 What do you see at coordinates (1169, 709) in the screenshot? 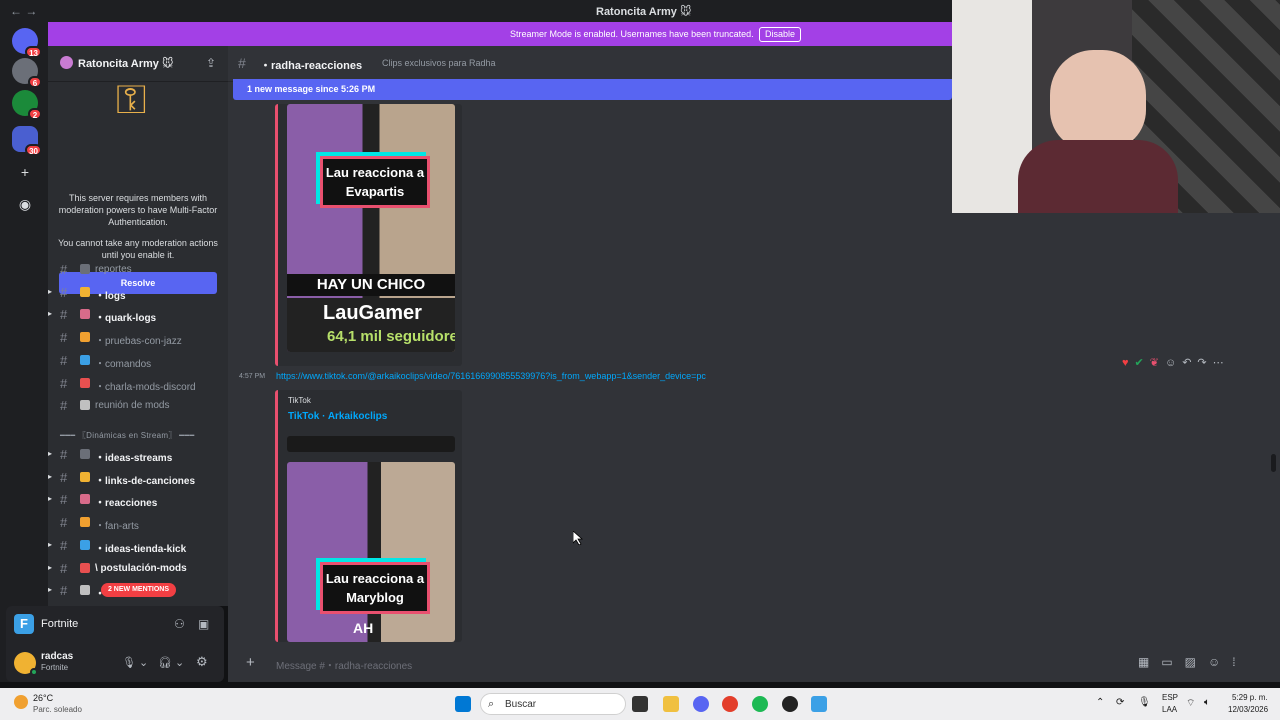
I see `input-layout: LAA` at bounding box center [1169, 709].